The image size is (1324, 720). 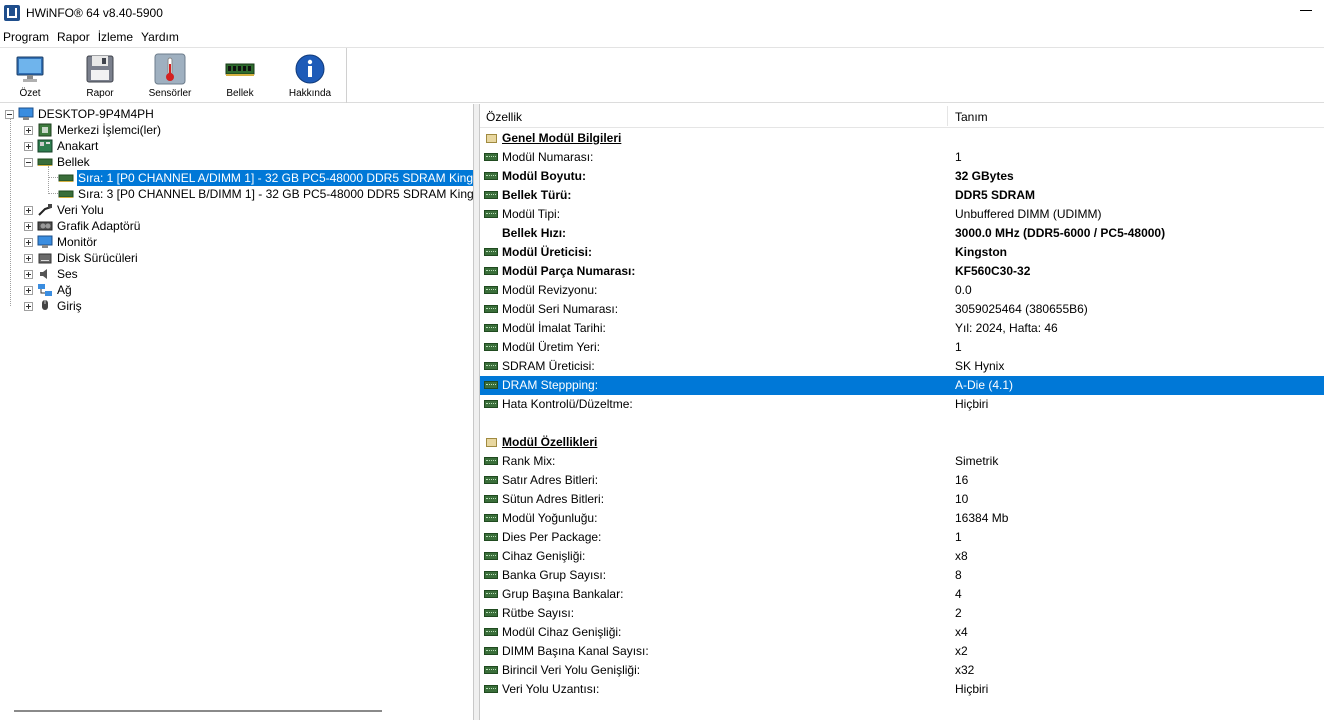 What do you see at coordinates (902, 670) in the screenshot?
I see `detail-row: Birincil Veri Yolu Genişliği: x32` at bounding box center [902, 670].